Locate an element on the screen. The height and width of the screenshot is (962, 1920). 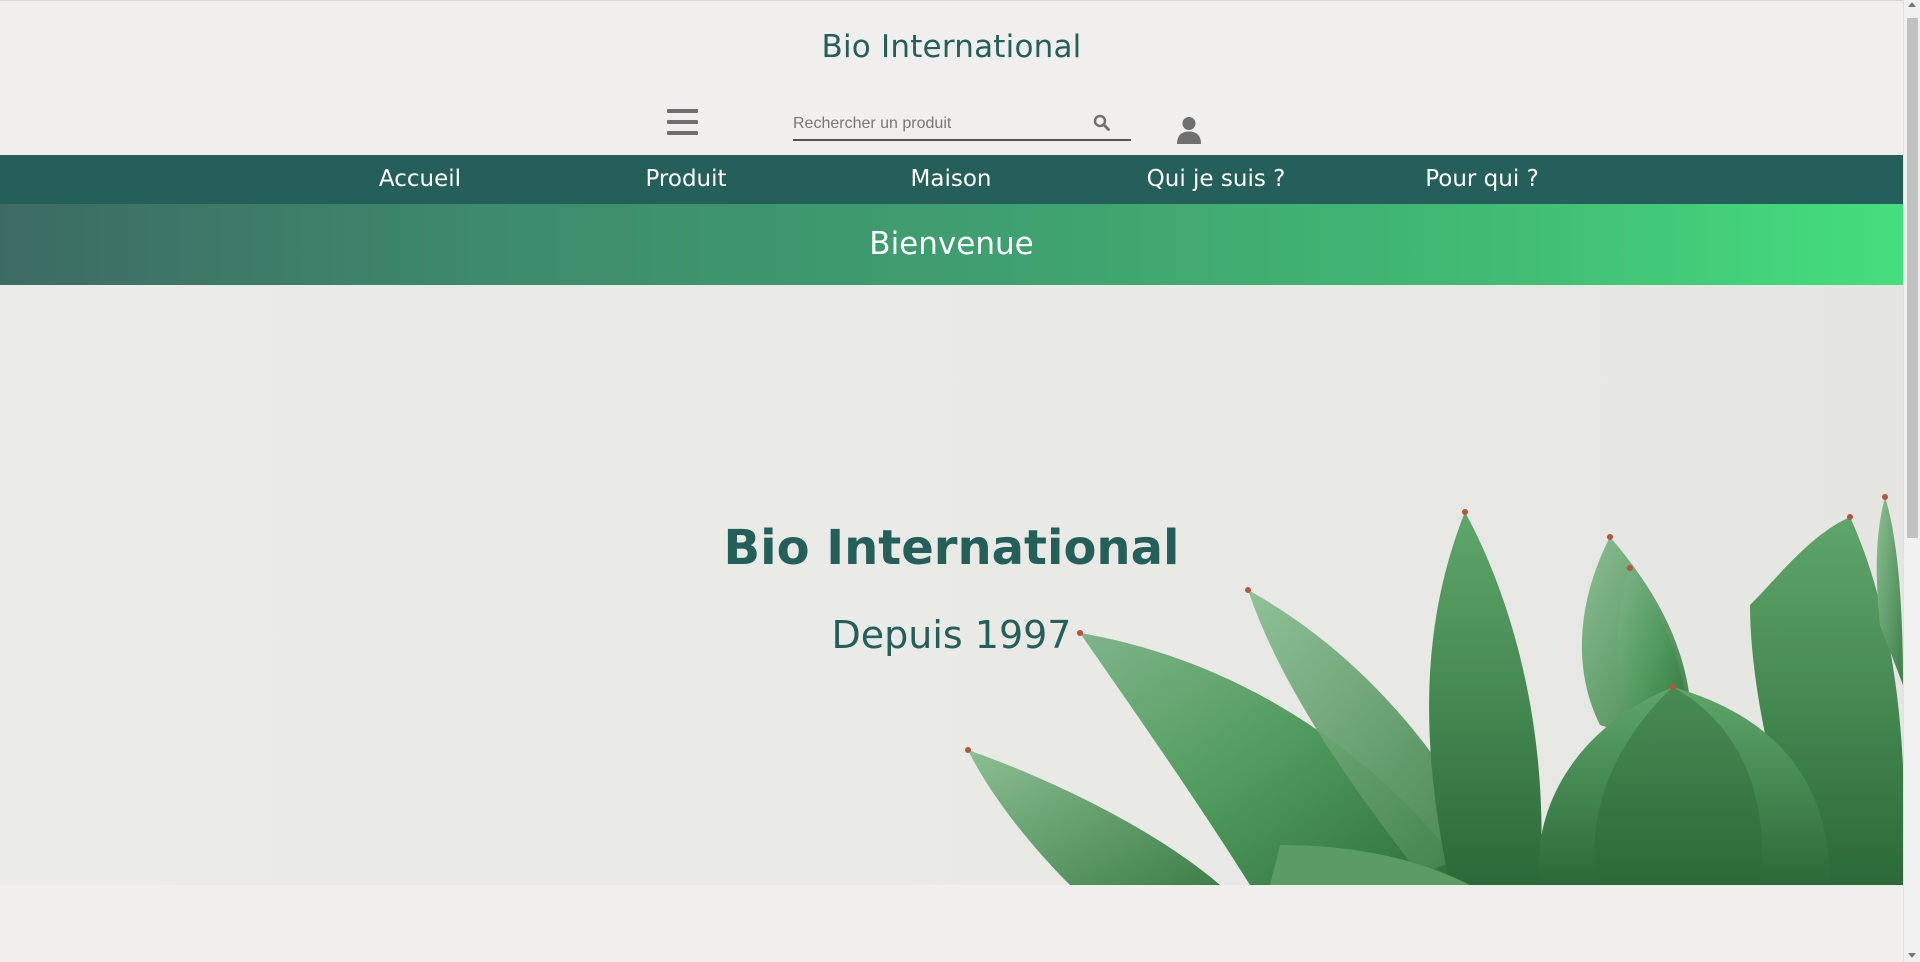
hero-subtitle: Depuis 1997 is located at coordinates (951, 635).